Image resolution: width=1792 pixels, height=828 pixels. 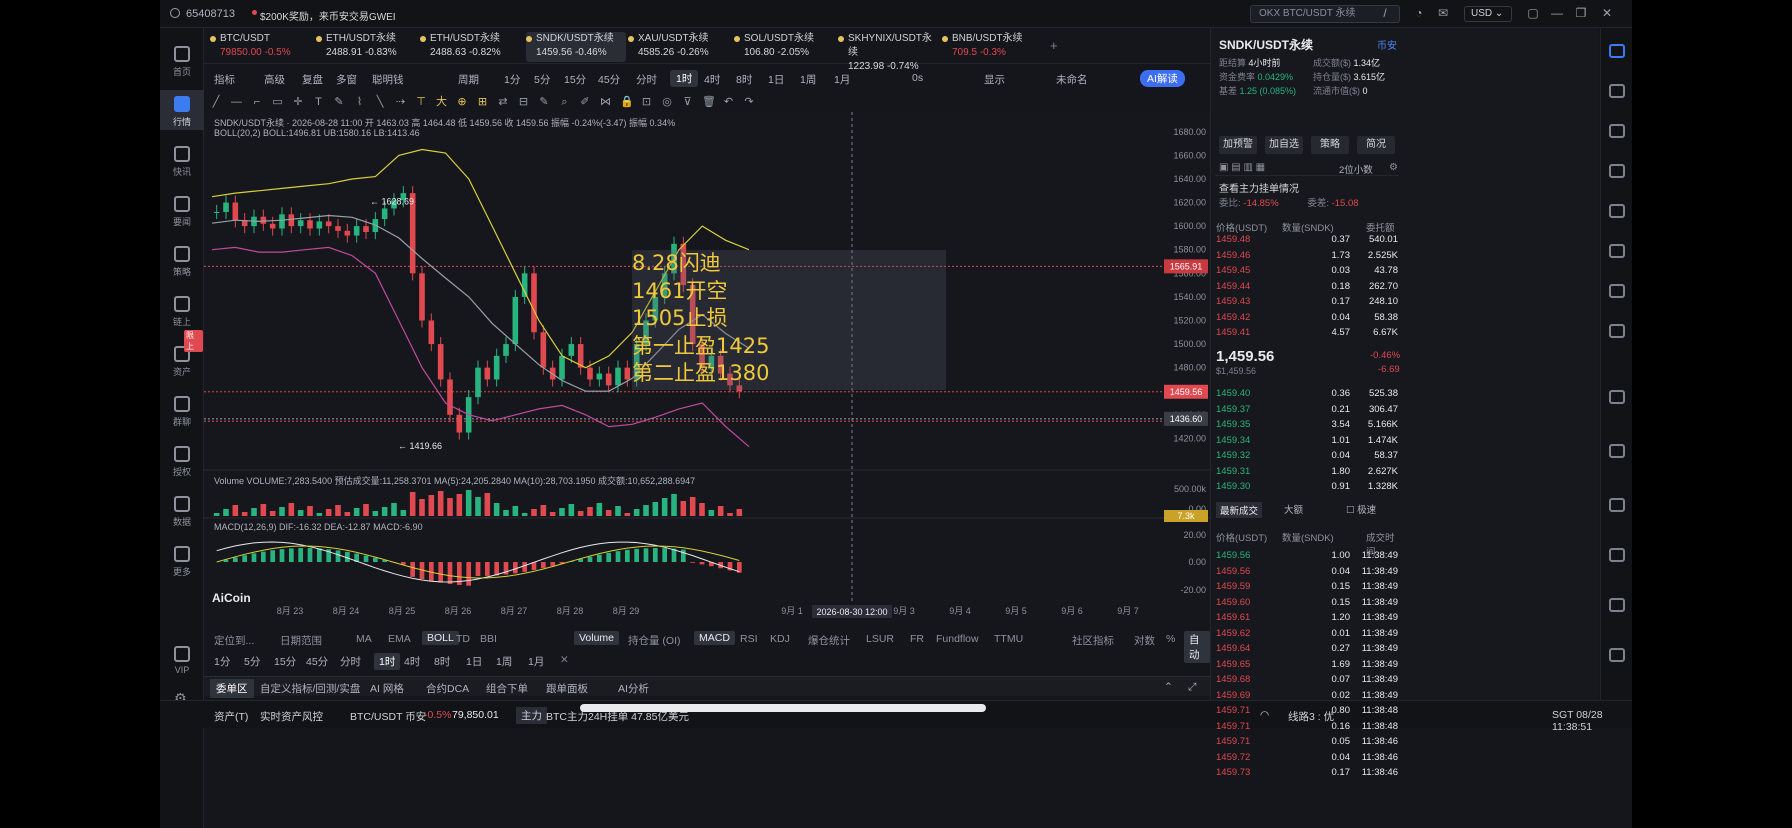 I want to click on indicator-tab: 日期范围, so click(x=301, y=640).